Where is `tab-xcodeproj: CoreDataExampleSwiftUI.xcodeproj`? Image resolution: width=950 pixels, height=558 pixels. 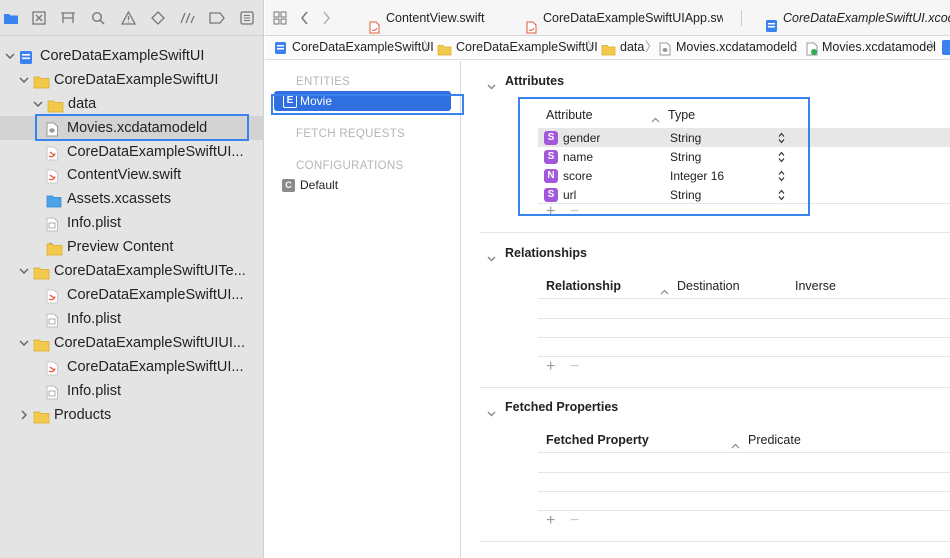 tab-xcodeproj: CoreDataExampleSwiftUI.xcodeproj is located at coordinates (857, 18).